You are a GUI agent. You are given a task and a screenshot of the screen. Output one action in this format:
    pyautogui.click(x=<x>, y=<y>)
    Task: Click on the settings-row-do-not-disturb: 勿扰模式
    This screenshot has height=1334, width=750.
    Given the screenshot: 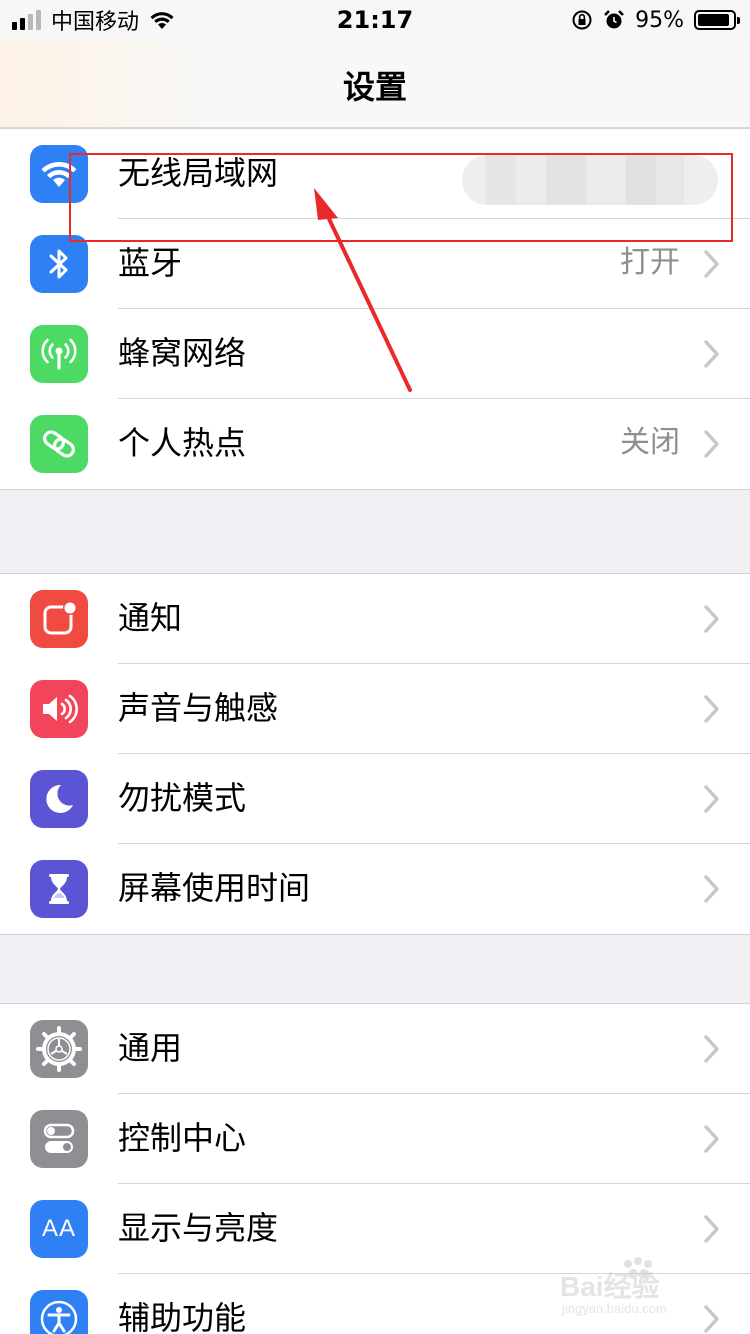 What is the action you would take?
    pyautogui.click(x=375, y=799)
    